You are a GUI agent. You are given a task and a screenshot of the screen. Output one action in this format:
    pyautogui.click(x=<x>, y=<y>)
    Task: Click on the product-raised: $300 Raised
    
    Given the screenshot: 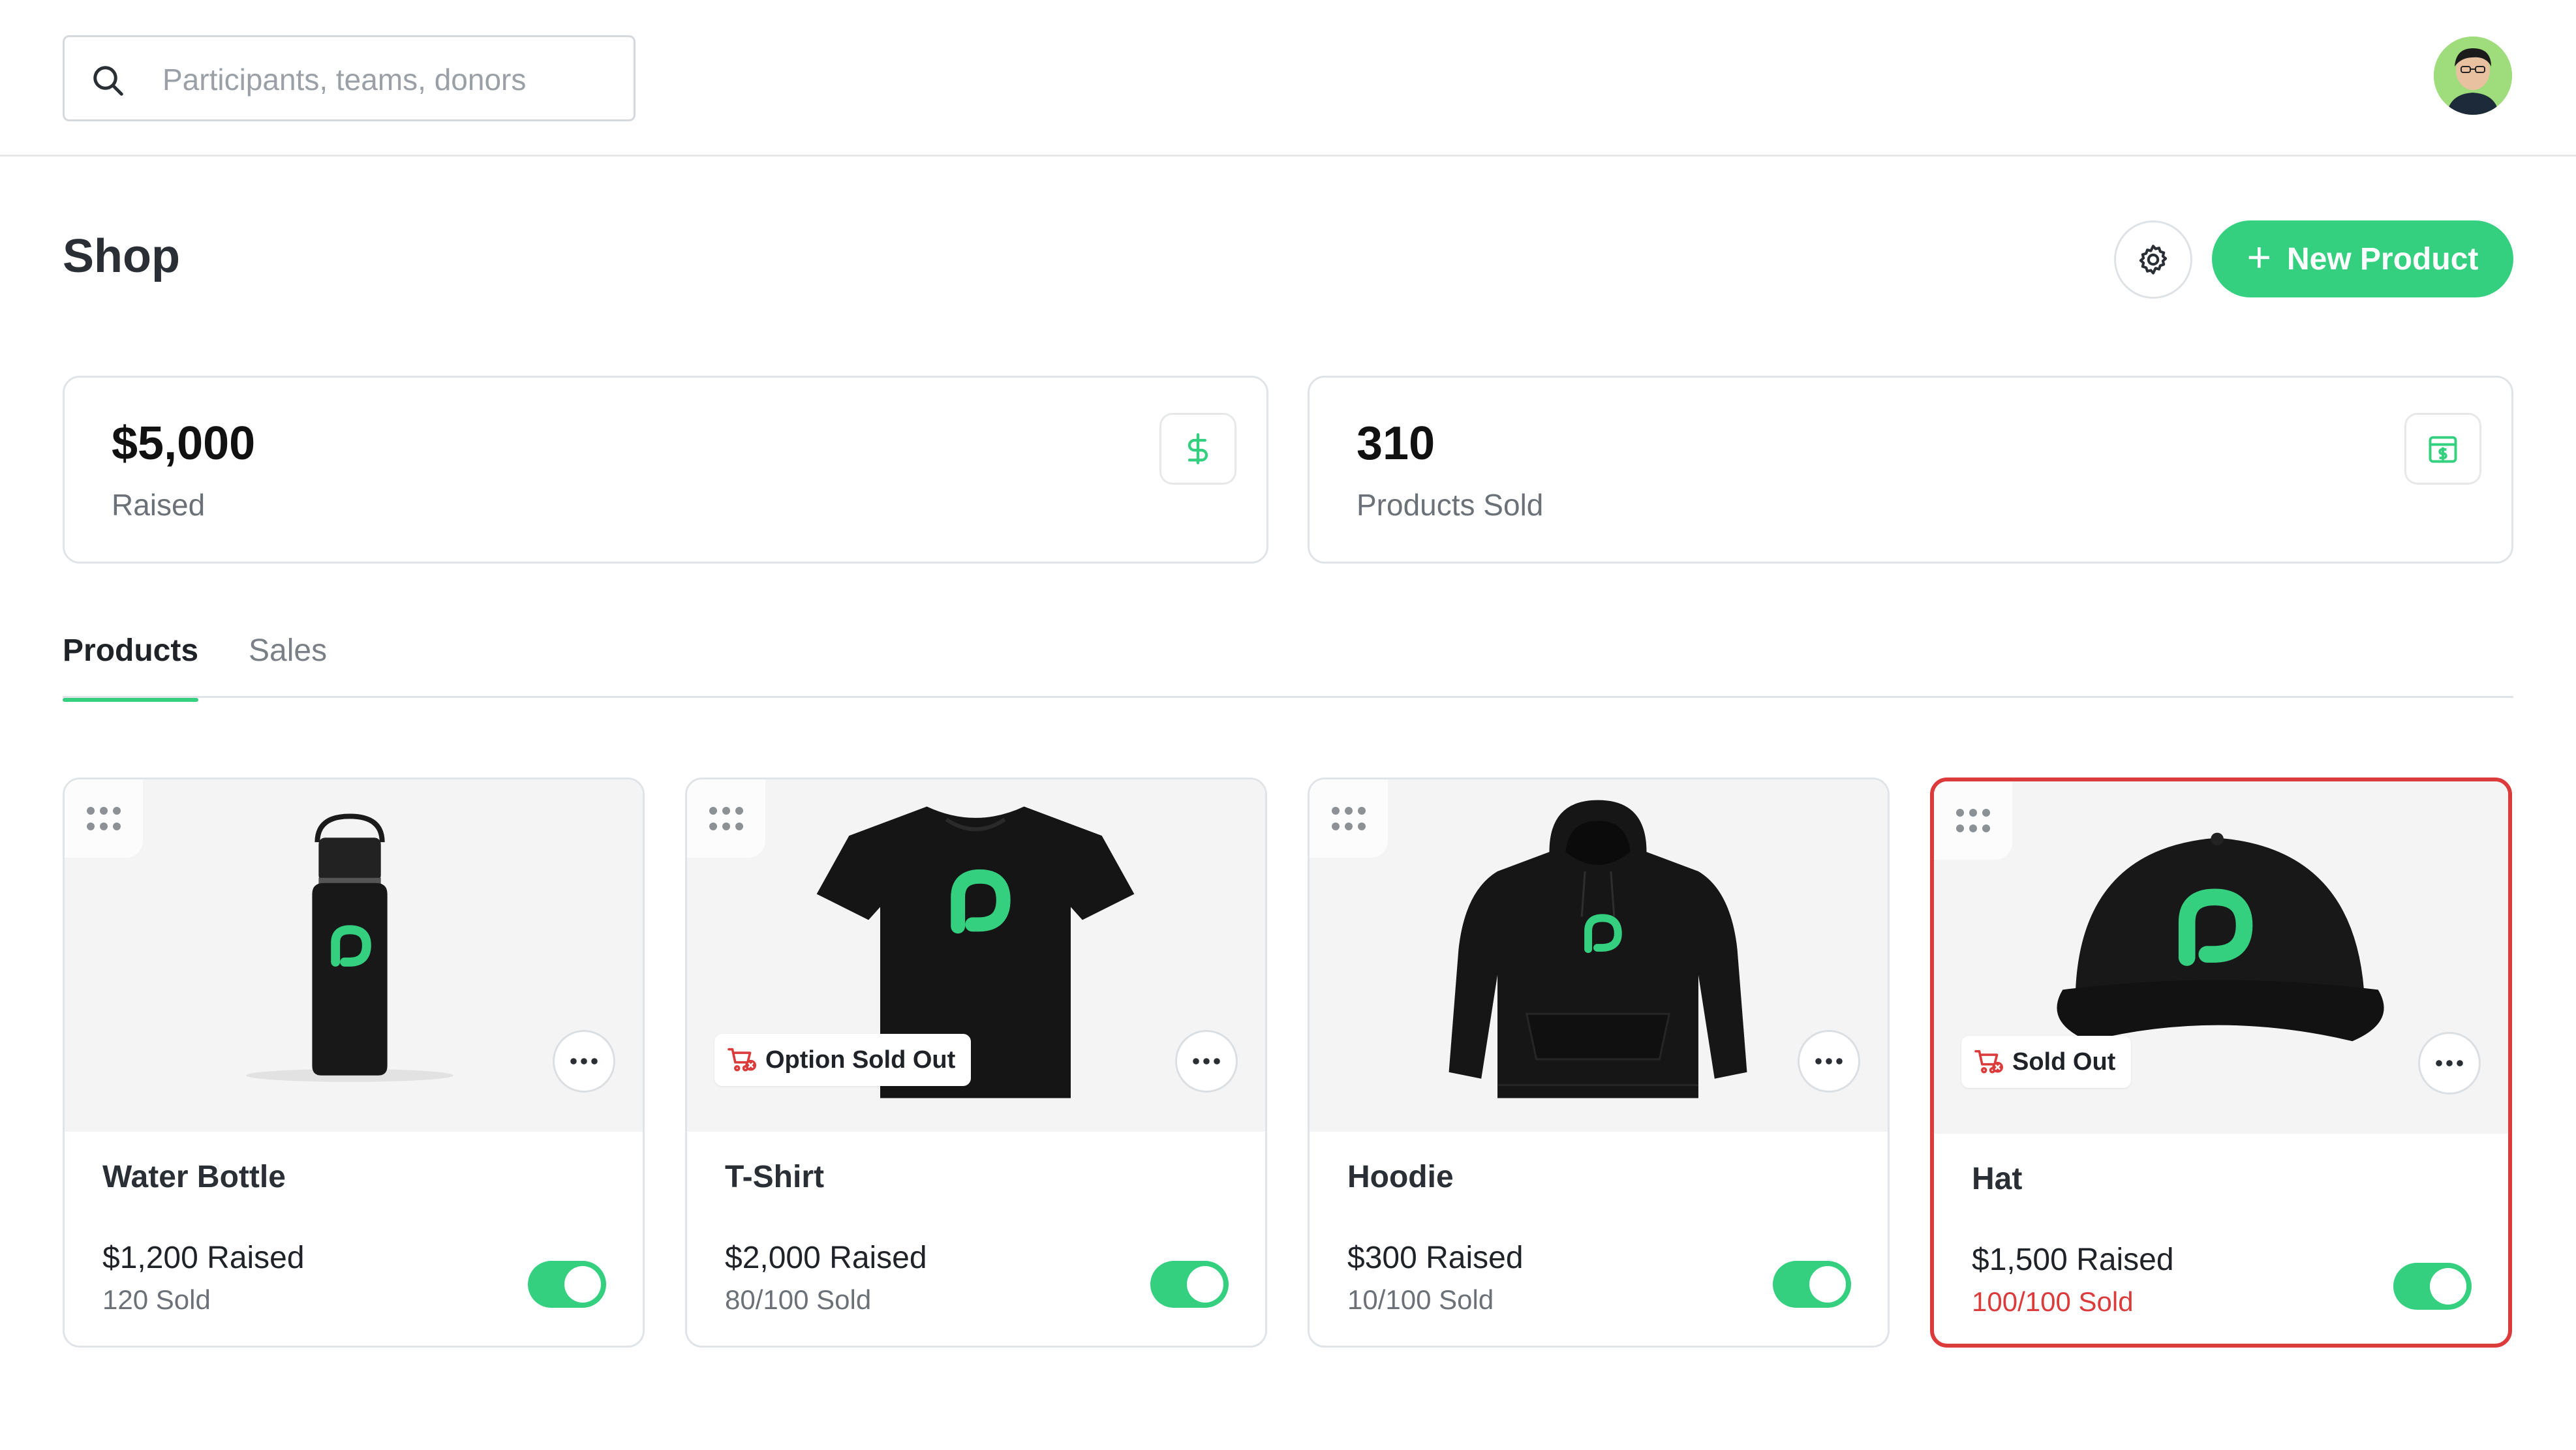 What is the action you would take?
    pyautogui.click(x=1435, y=1258)
    